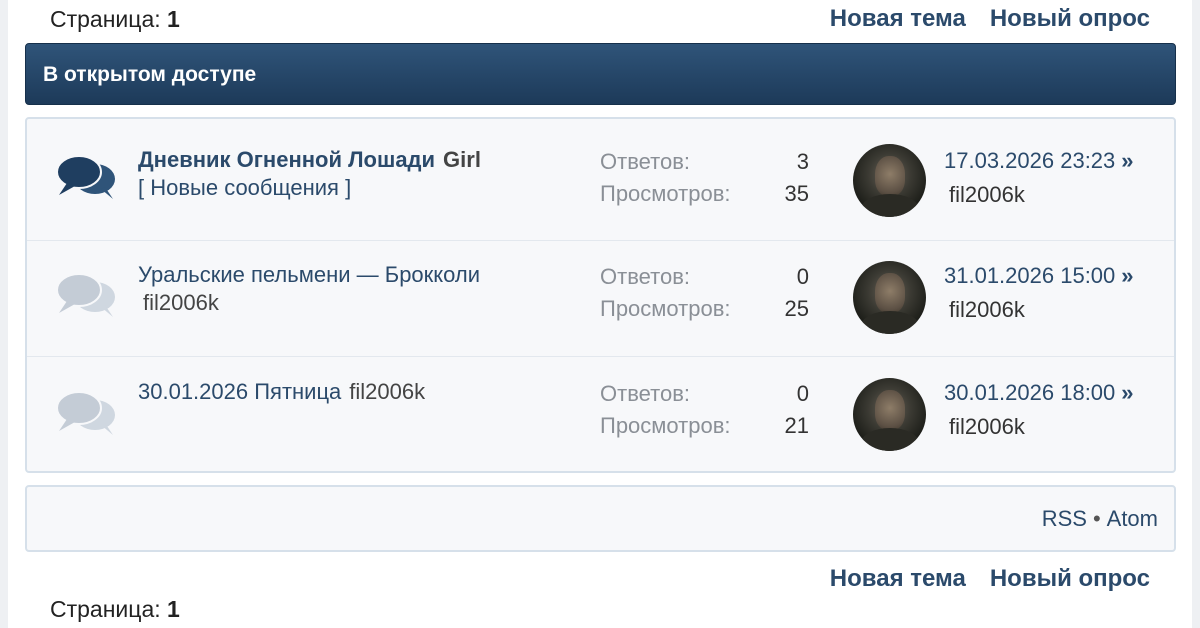  What do you see at coordinates (462, 159) in the screenshot?
I see `thread-author: Girl` at bounding box center [462, 159].